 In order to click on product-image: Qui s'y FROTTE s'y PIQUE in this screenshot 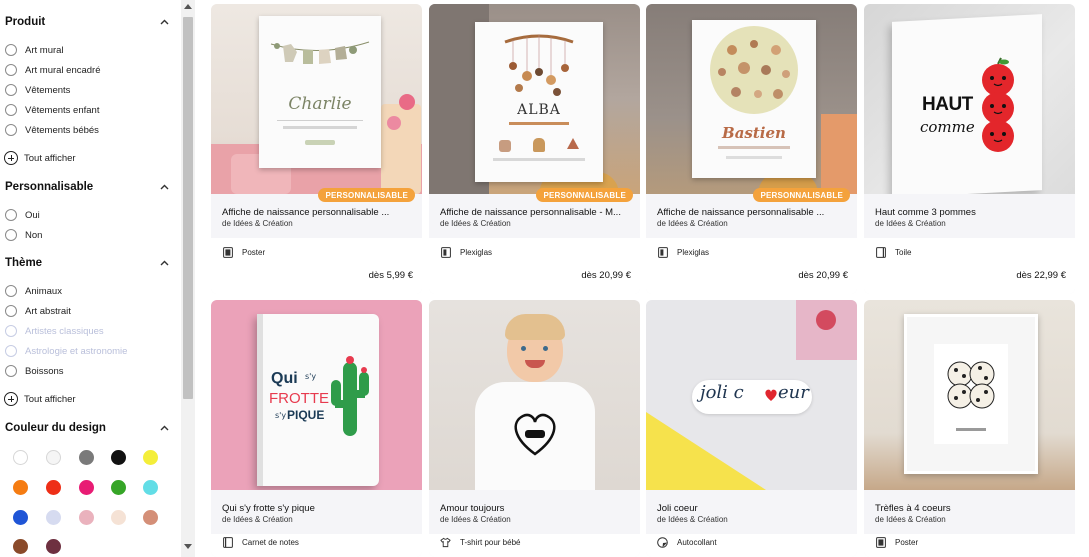, I will do `click(316, 395)`.